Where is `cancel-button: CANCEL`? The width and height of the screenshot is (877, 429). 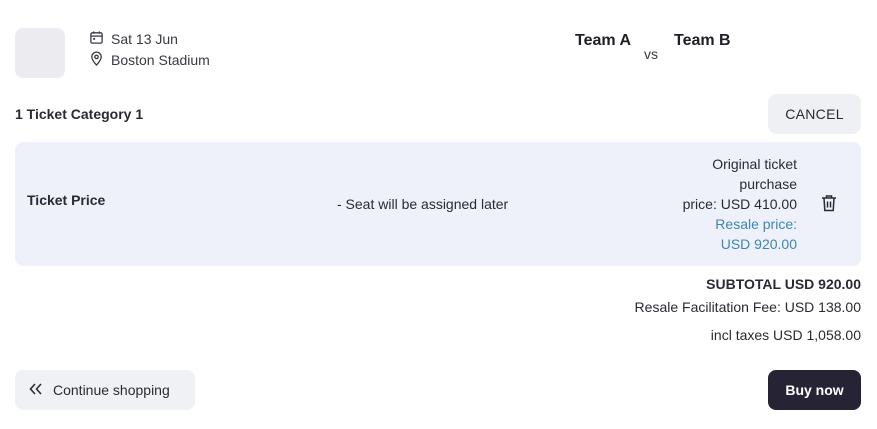
cancel-button: CANCEL is located at coordinates (814, 114).